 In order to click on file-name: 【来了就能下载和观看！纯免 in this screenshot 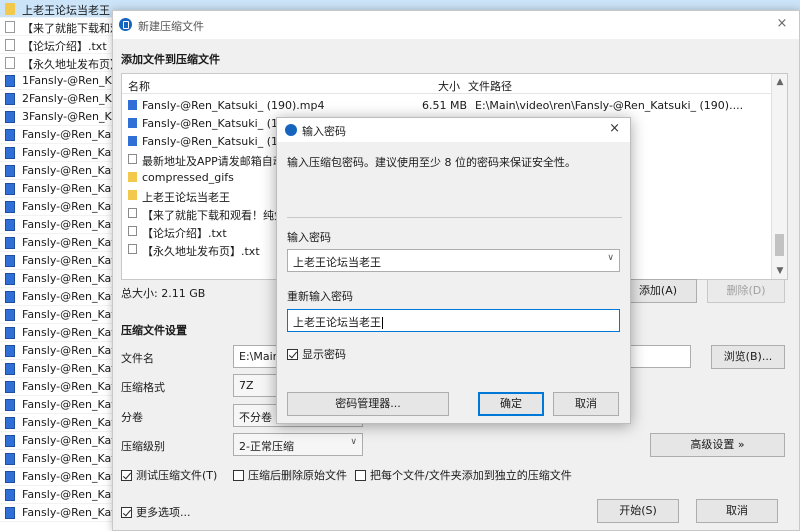, I will do `click(213, 215)`.